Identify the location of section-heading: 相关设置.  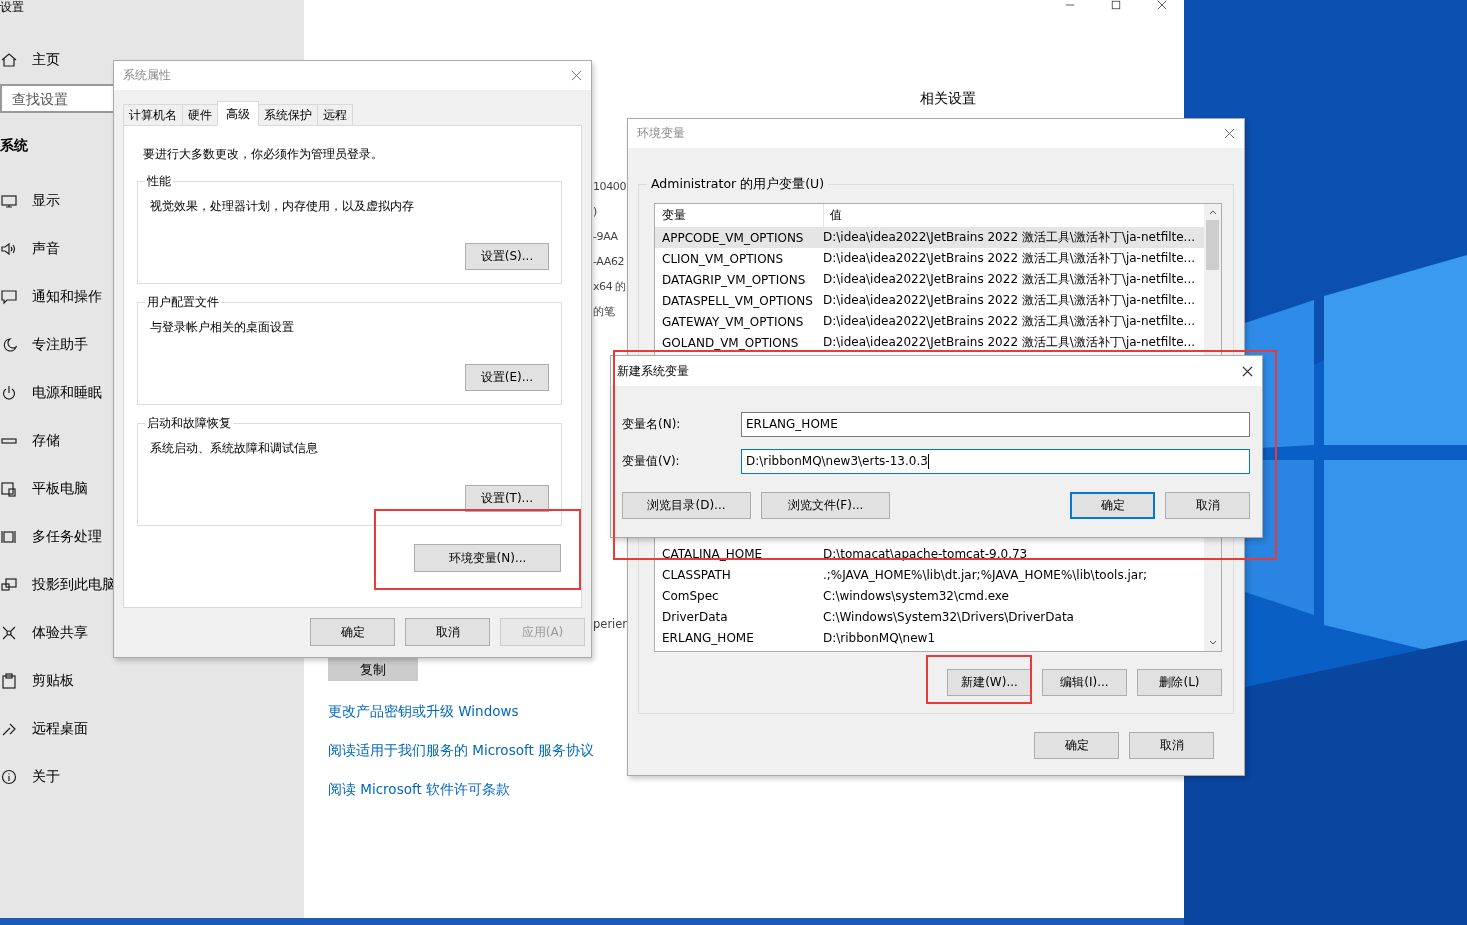
(948, 99).